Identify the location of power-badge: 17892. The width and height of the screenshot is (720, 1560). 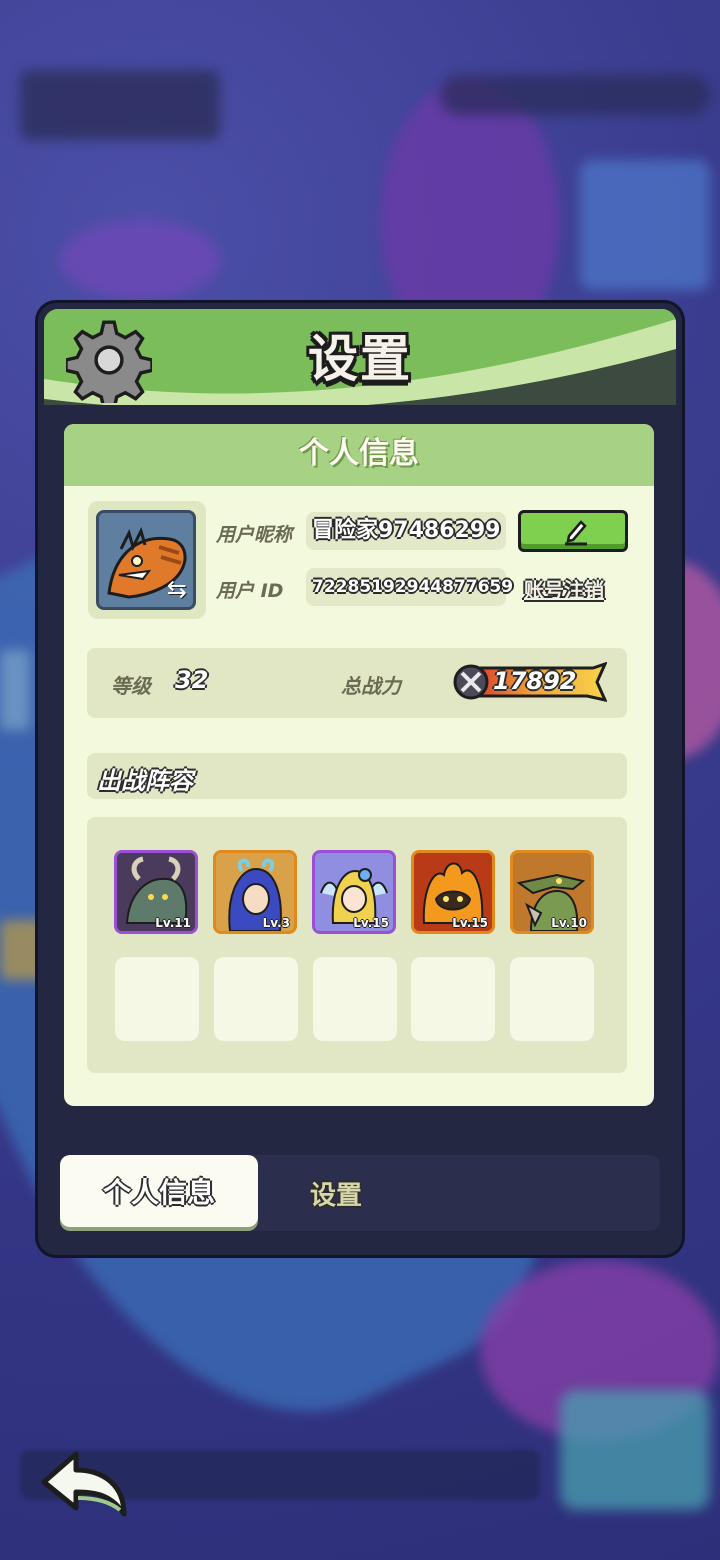
(530, 682).